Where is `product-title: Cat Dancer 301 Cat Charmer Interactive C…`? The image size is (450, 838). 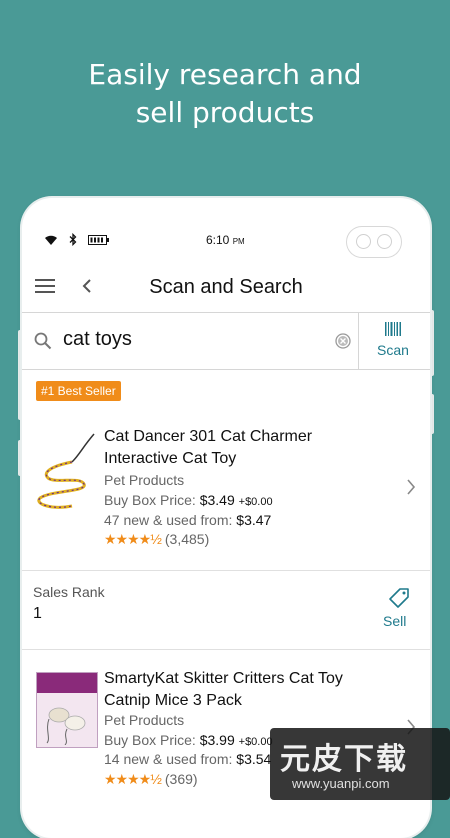 product-title: Cat Dancer 301 Cat Charmer Interactive C… is located at coordinates (208, 448).